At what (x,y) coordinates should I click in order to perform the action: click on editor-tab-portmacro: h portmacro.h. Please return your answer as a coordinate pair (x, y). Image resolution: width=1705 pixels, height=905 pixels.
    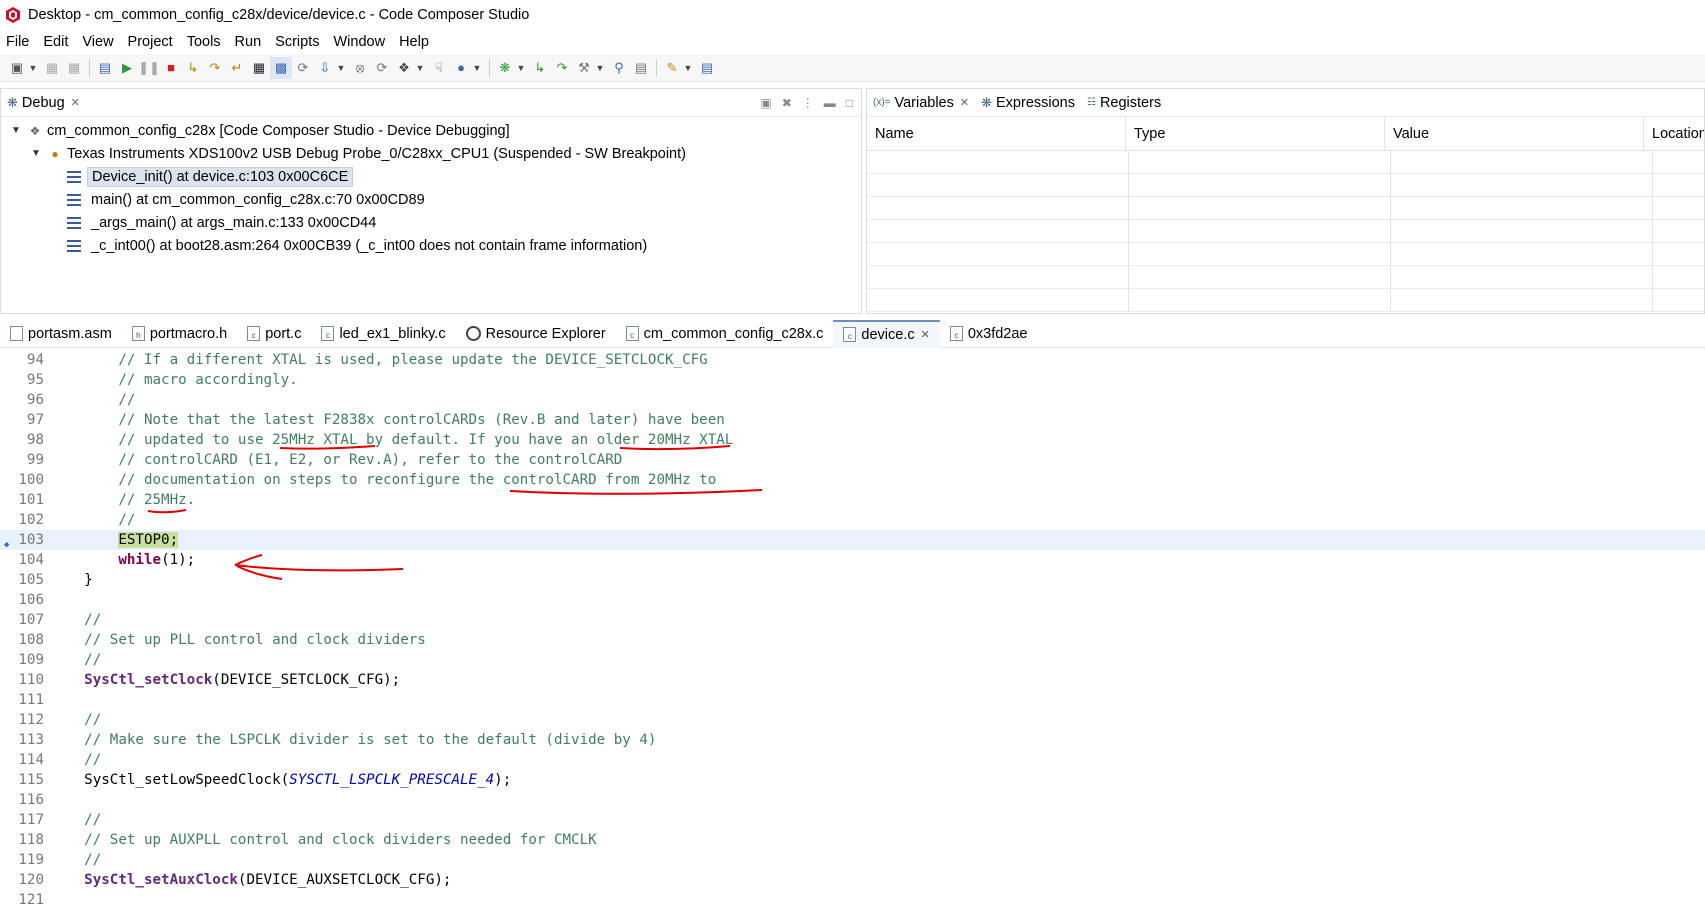
    Looking at the image, I should click on (179, 334).